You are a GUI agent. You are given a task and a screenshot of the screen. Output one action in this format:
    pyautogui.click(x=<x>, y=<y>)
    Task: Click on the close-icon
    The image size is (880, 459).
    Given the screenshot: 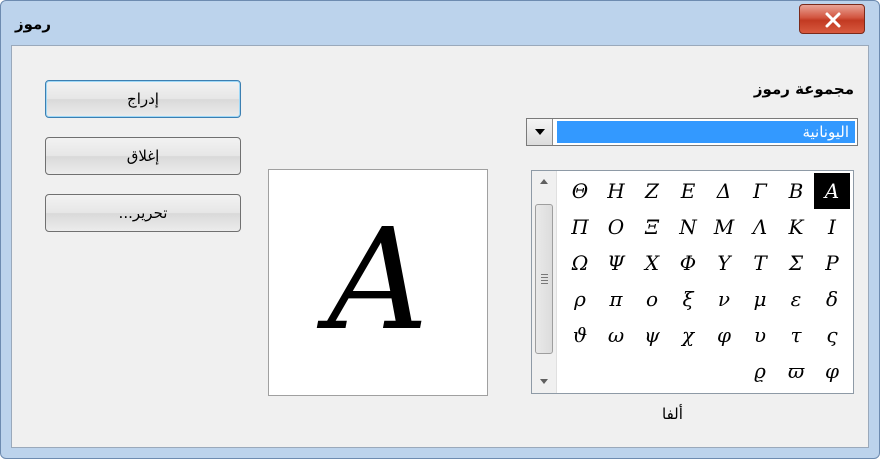 What is the action you would take?
    pyautogui.click(x=833, y=20)
    